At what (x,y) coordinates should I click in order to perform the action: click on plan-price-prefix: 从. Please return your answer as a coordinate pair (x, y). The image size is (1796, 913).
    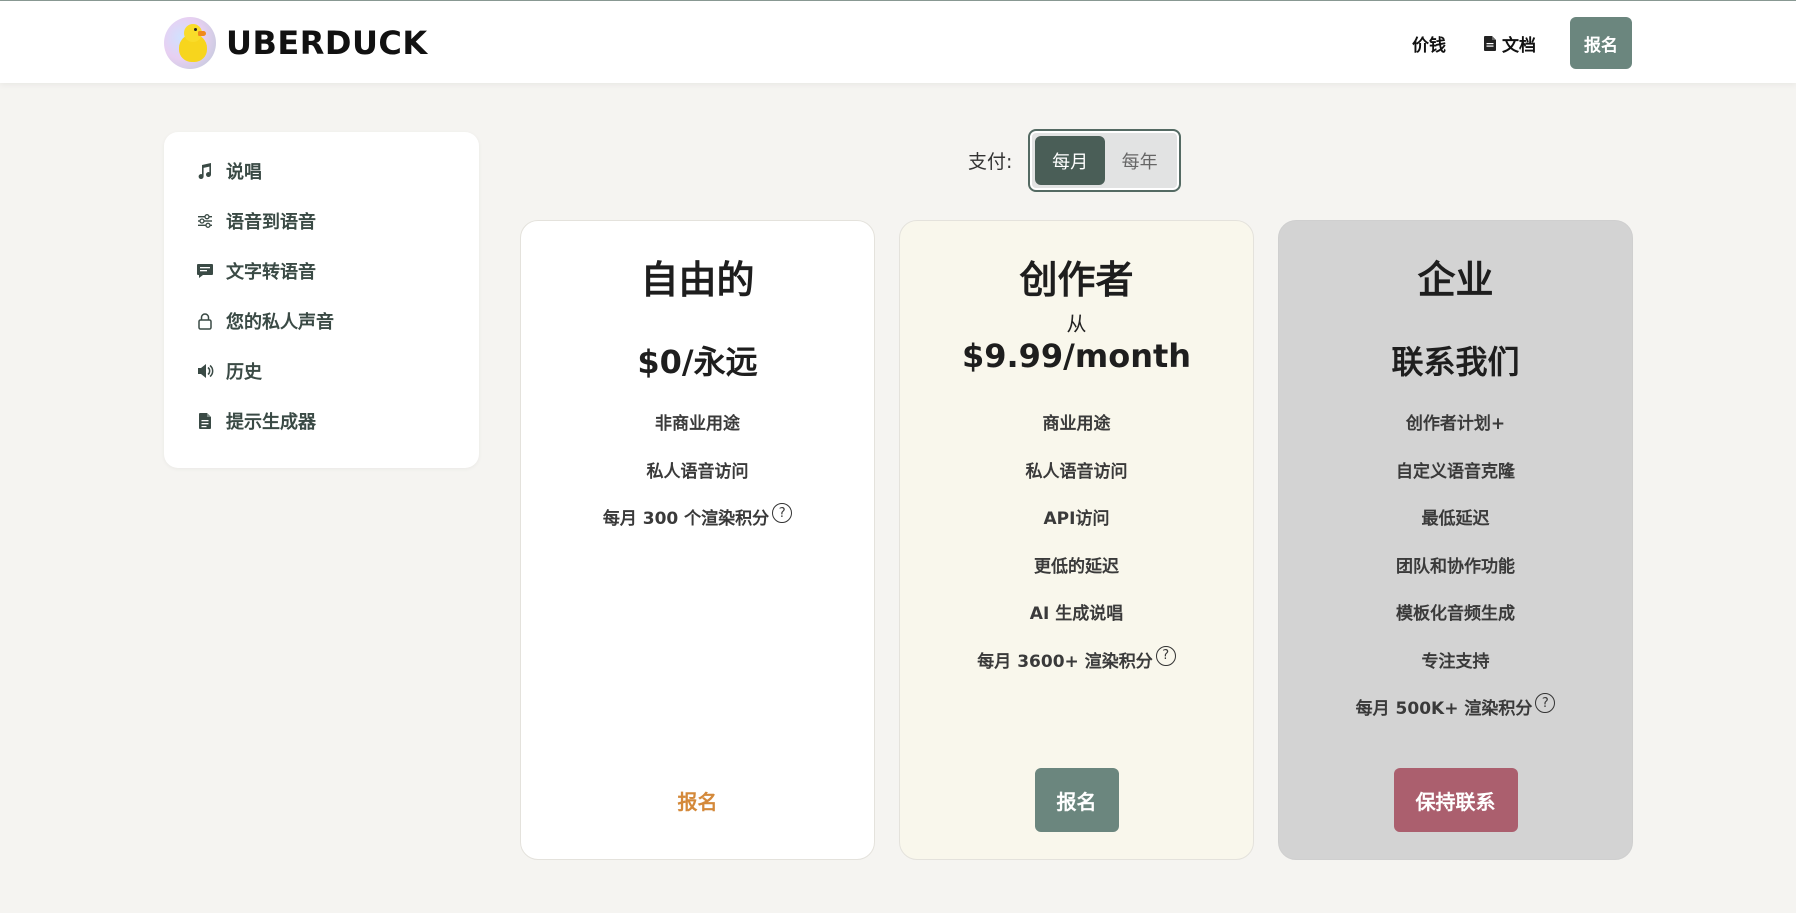
    Looking at the image, I should click on (1076, 324).